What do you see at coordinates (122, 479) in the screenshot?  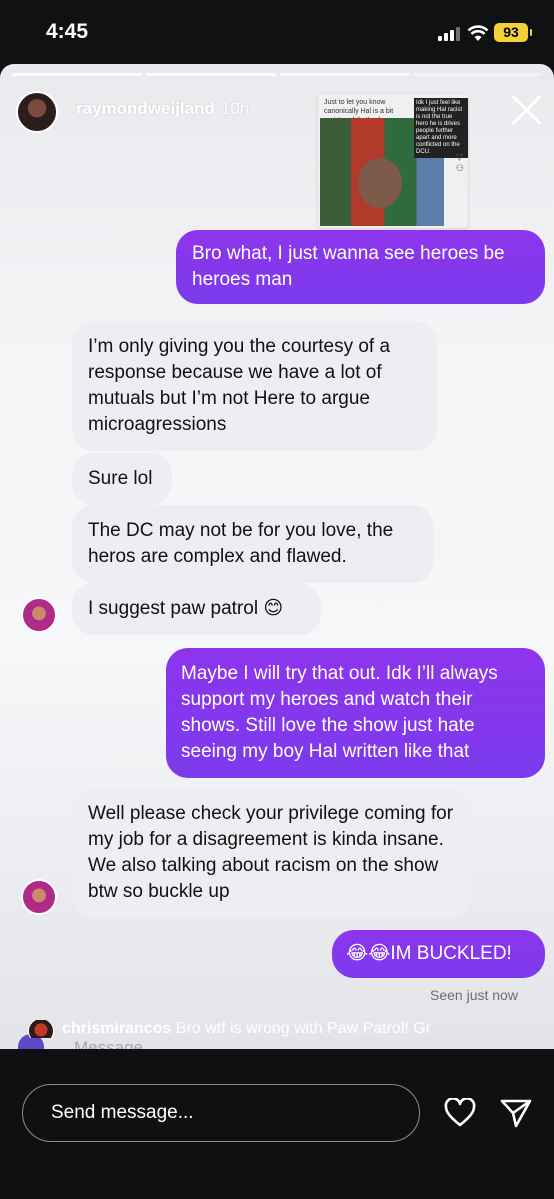 I see `message-incoming: Sure lol` at bounding box center [122, 479].